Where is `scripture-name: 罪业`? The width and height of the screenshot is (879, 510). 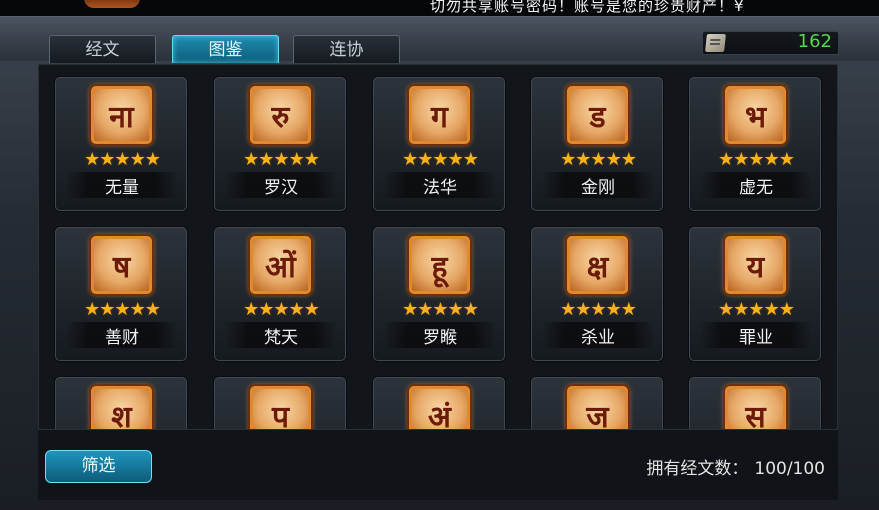
scripture-name: 罪业 is located at coordinates (756, 338).